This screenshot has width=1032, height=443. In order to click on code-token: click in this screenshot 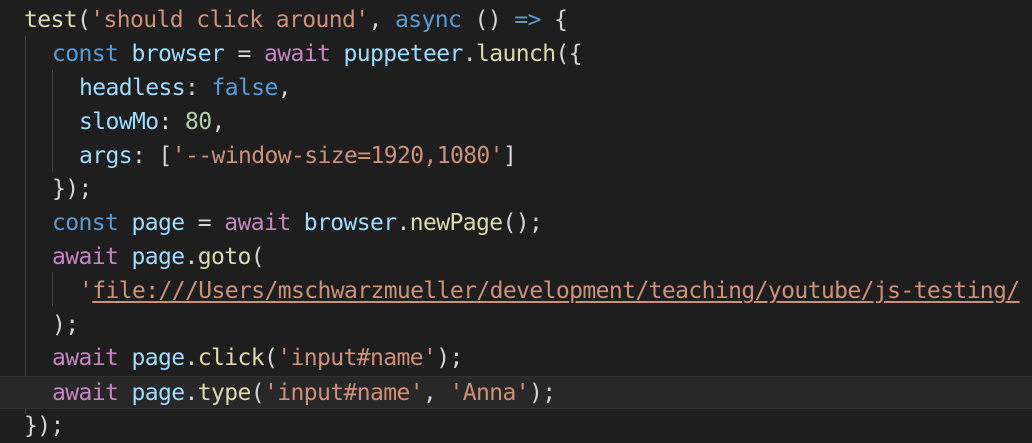, I will do `click(231, 358)`.